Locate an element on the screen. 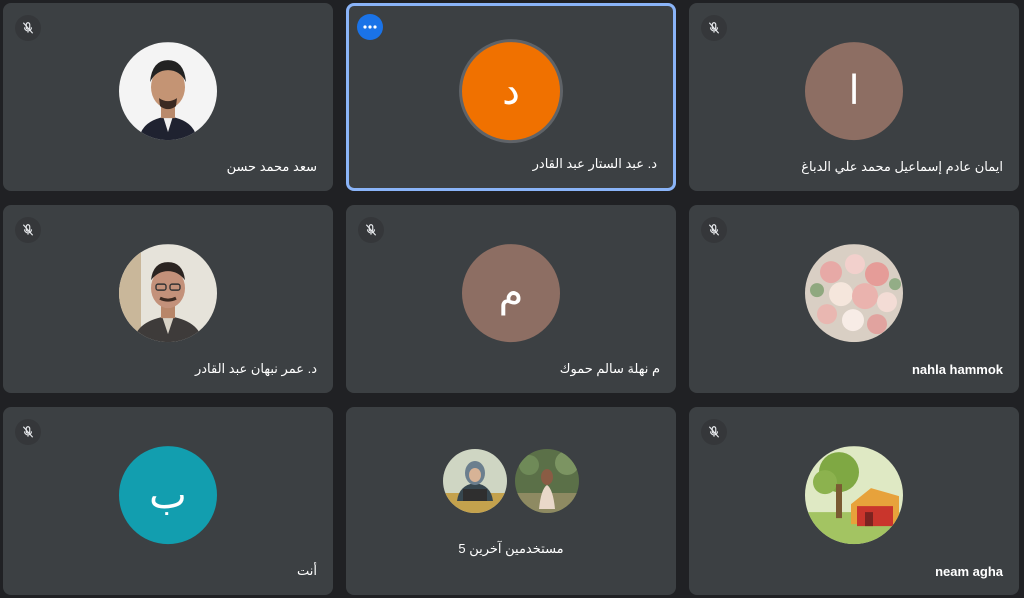 The image size is (1024, 598). avatar-letter: د is located at coordinates (511, 91).